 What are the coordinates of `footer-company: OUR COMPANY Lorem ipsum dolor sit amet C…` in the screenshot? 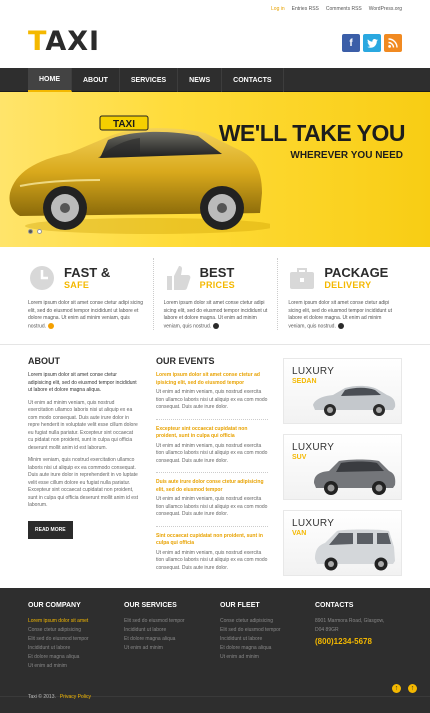 It's located at (74, 636).